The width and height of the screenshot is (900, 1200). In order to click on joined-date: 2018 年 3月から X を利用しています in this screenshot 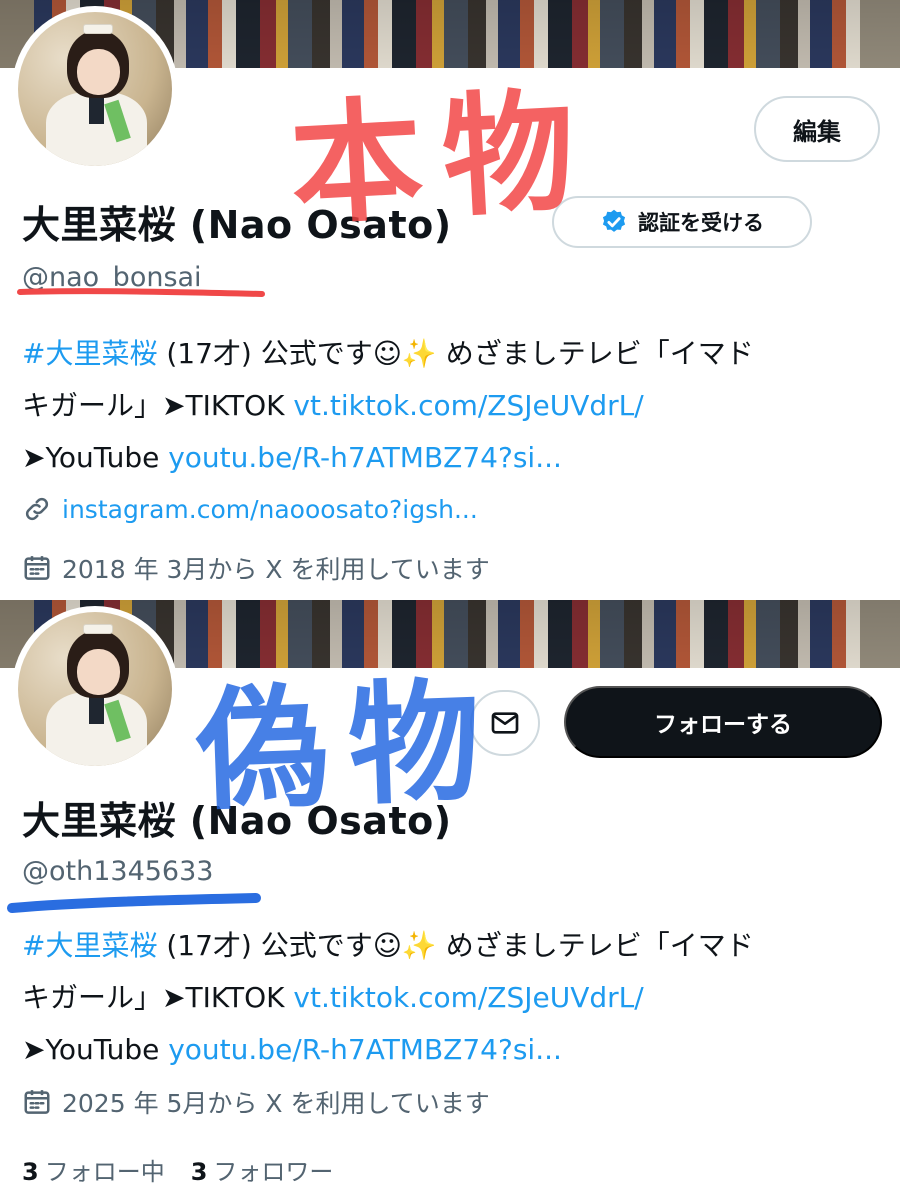, I will do `click(276, 569)`.